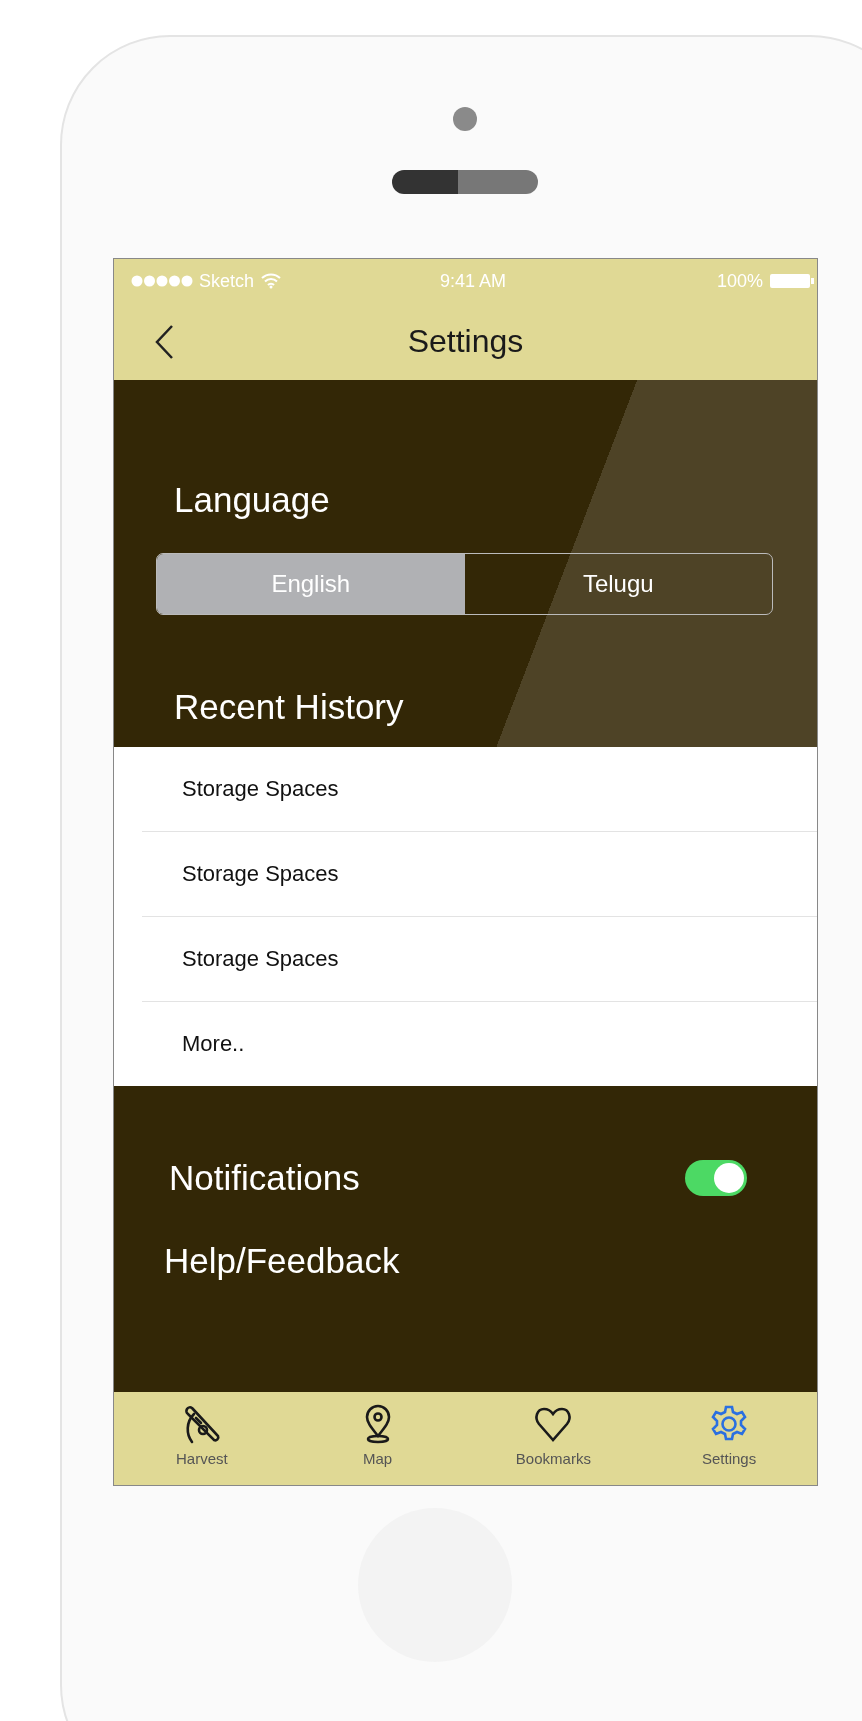  Describe the element at coordinates (792, 281) in the screenshot. I see `battery-icon` at that location.